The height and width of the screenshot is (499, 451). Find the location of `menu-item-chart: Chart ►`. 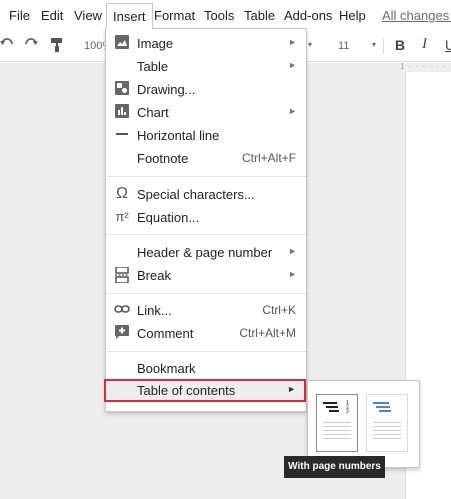

menu-item-chart: Chart ► is located at coordinates (206, 112).